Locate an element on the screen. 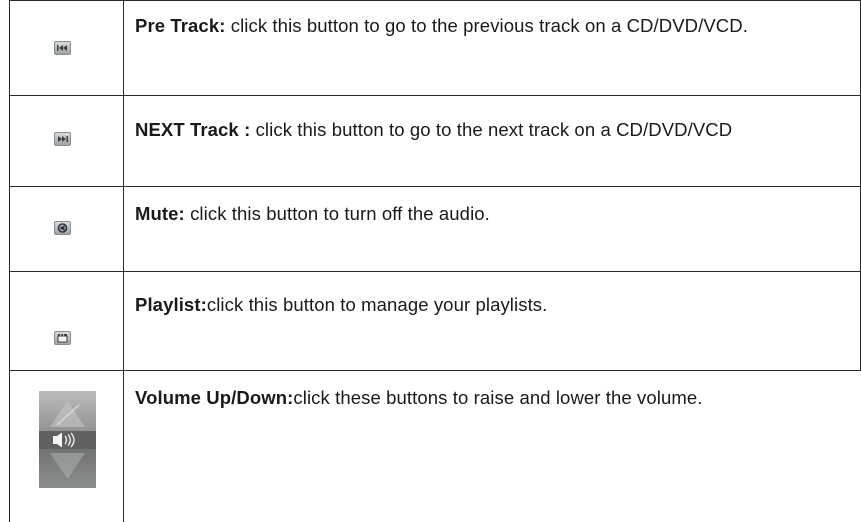 This screenshot has height=522, width=861. next-track-icon is located at coordinates (62, 139).